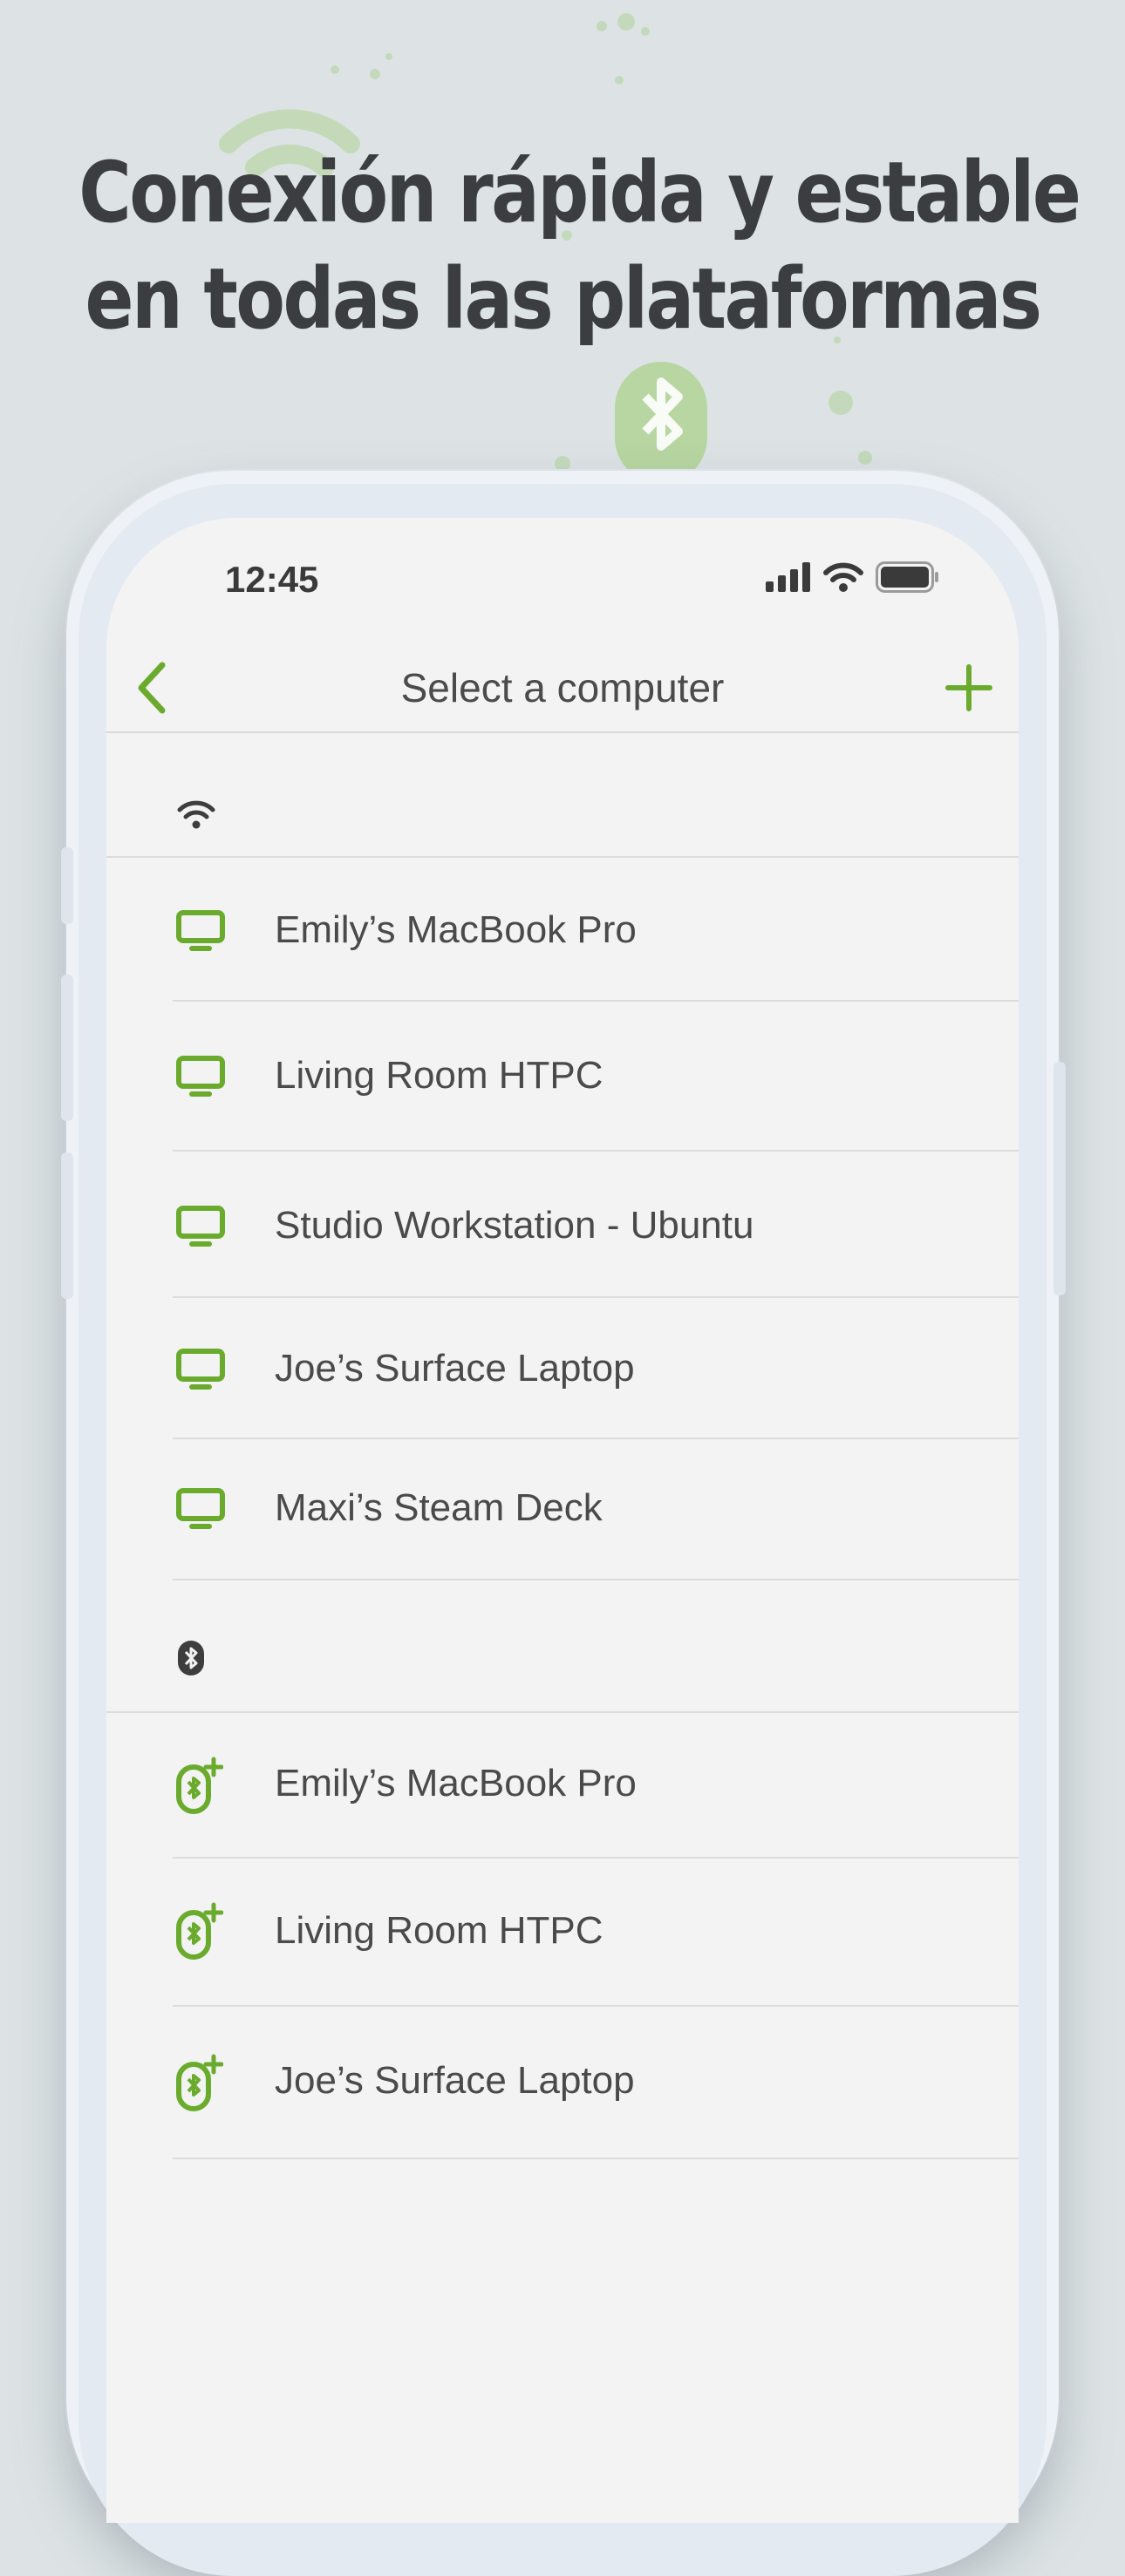  What do you see at coordinates (596, 2158) in the screenshot?
I see `divider` at bounding box center [596, 2158].